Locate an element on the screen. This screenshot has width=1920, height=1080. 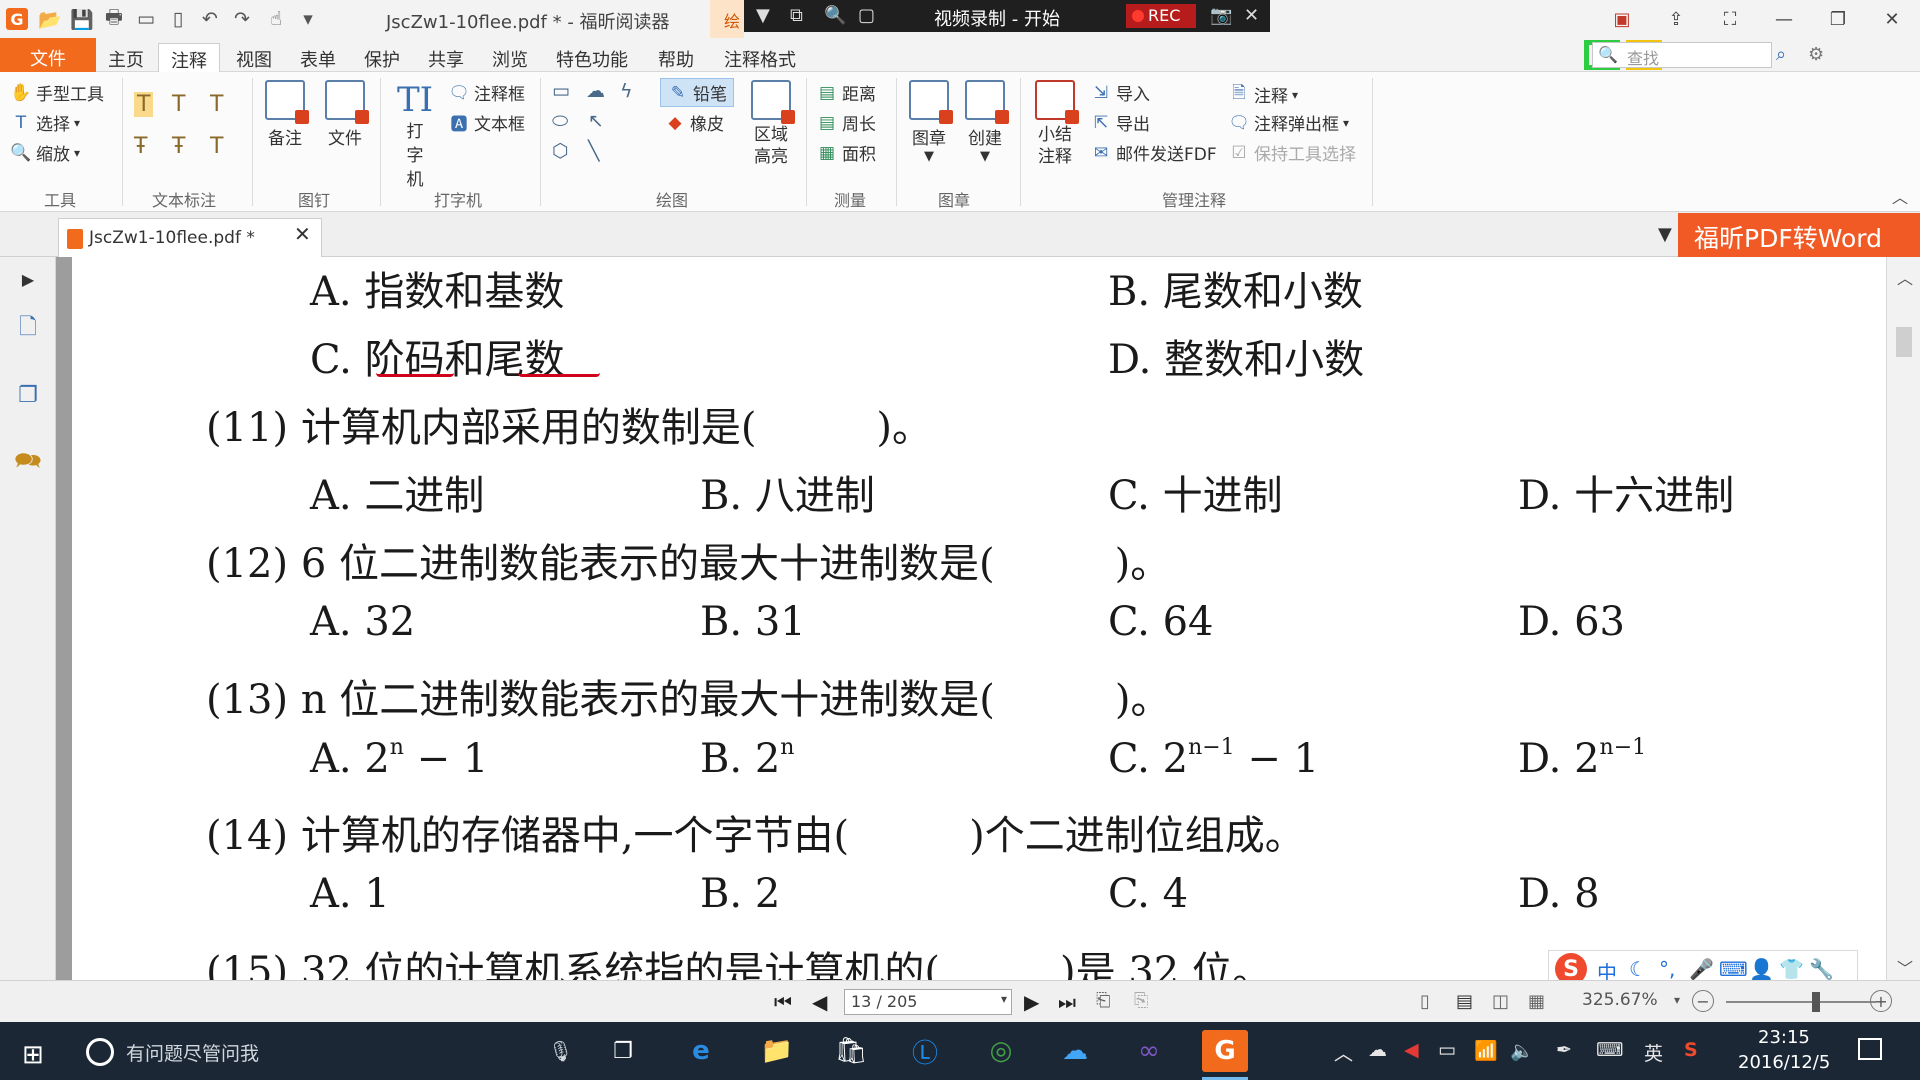
recorder-close-icon: ✕ is located at coordinates (1251, 15).